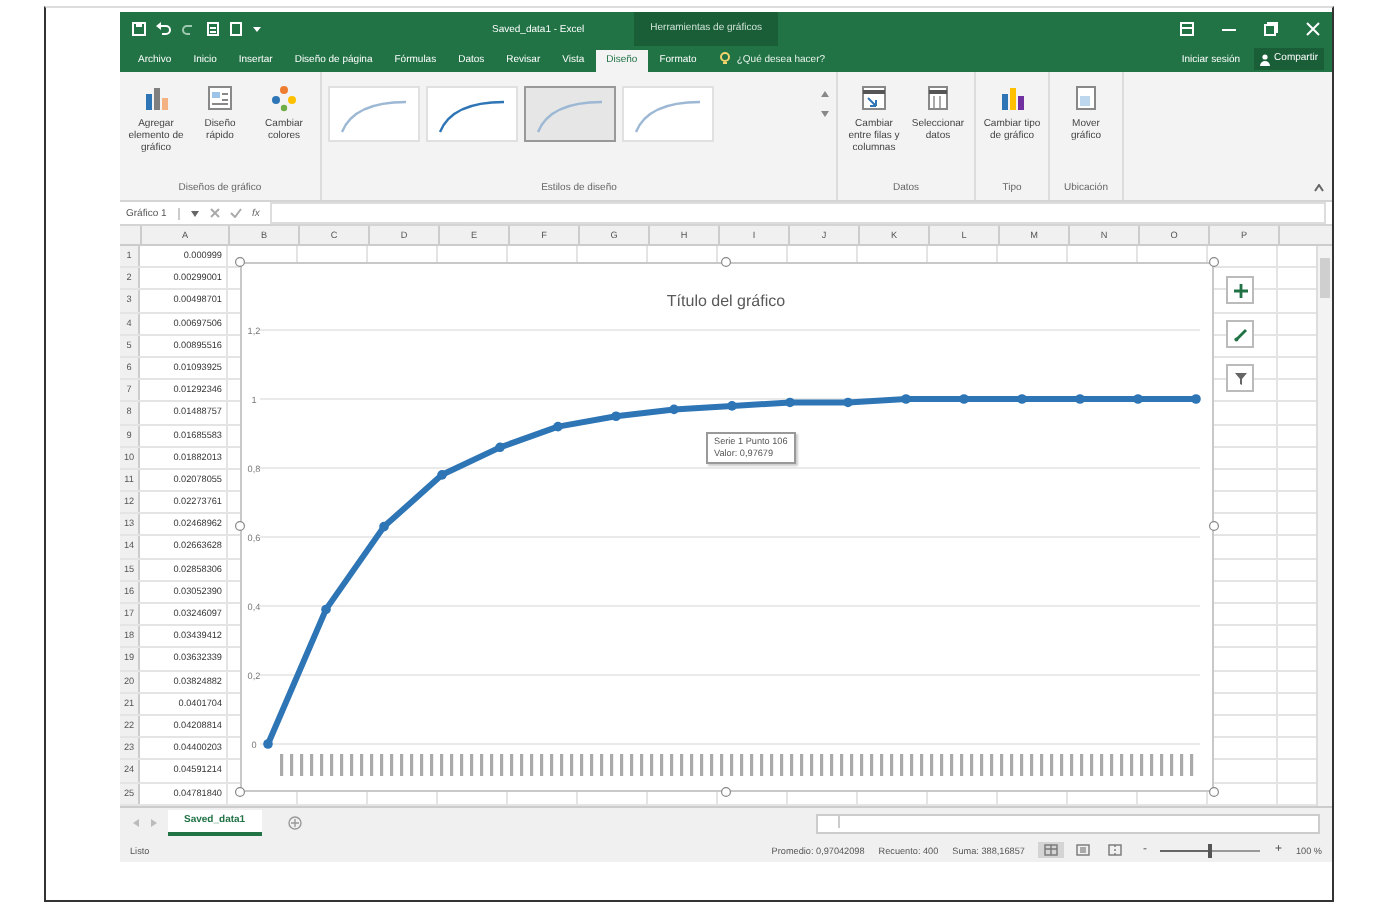  I want to click on zoom-slider-thumb, so click(1210, 850).